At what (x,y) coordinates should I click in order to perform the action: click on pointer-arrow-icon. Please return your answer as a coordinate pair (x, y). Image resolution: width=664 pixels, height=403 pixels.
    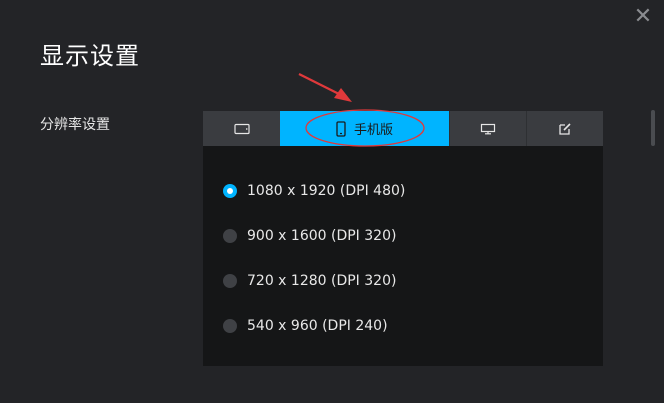
    Looking at the image, I should click on (325, 87).